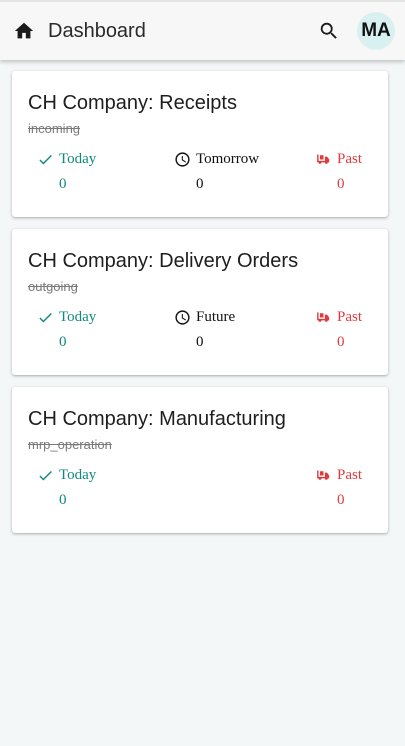 This screenshot has height=746, width=405. I want to click on card-title: CH Company: Delivery Orders, so click(163, 261).